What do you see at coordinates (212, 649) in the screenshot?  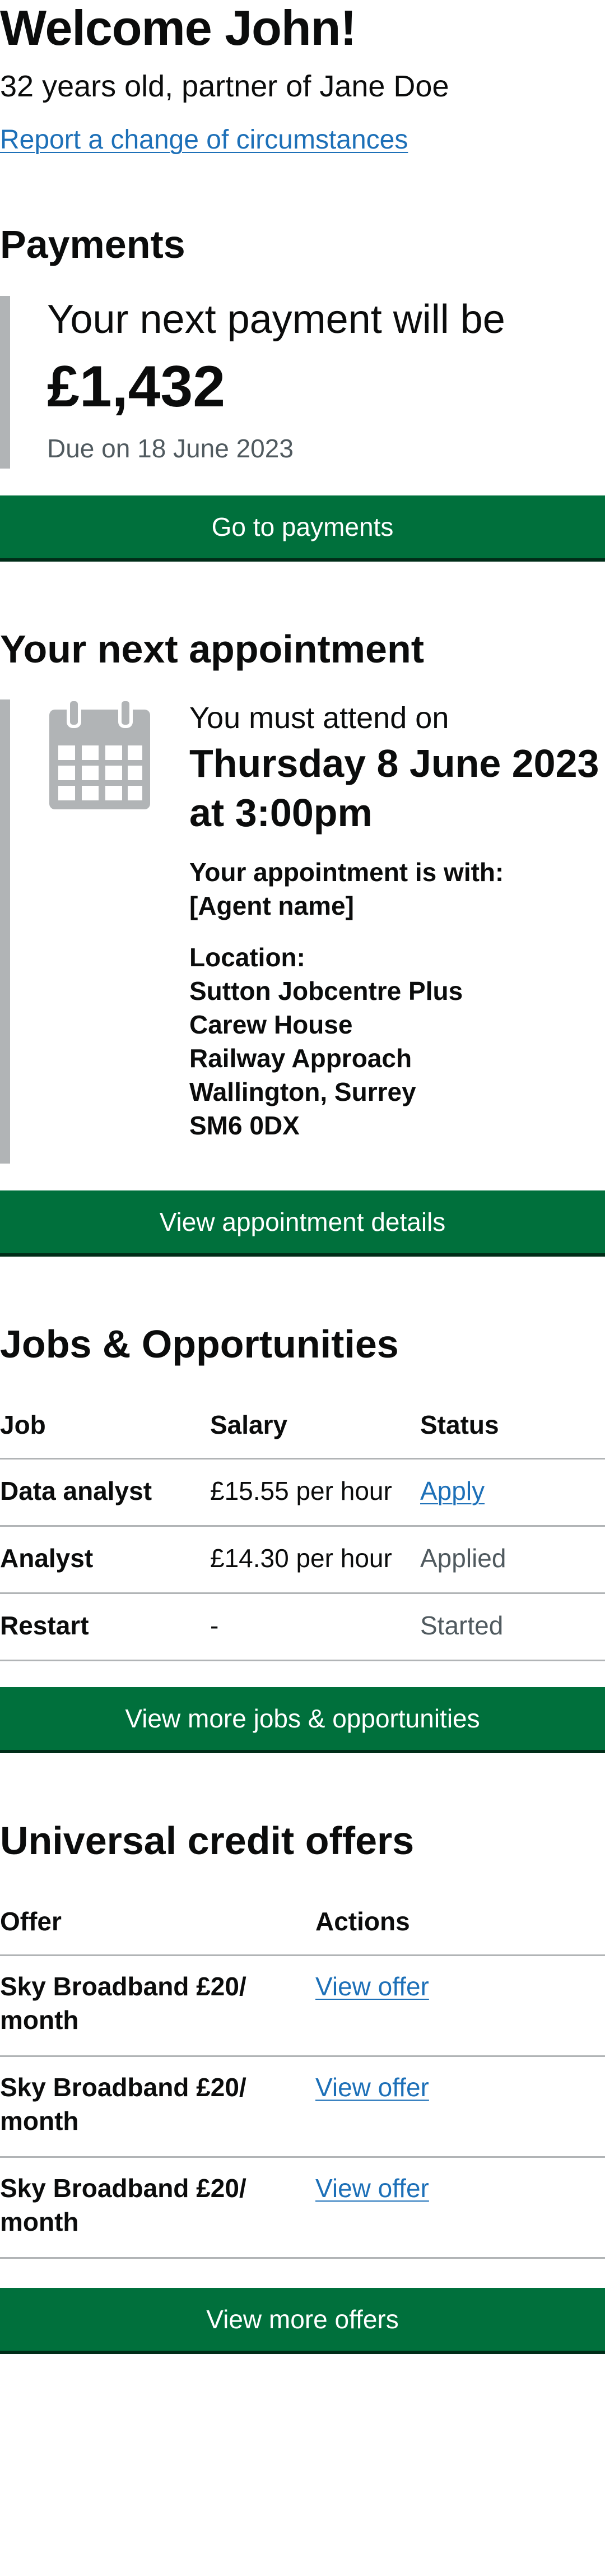 I see `appointment-heading: Your next appointment` at bounding box center [212, 649].